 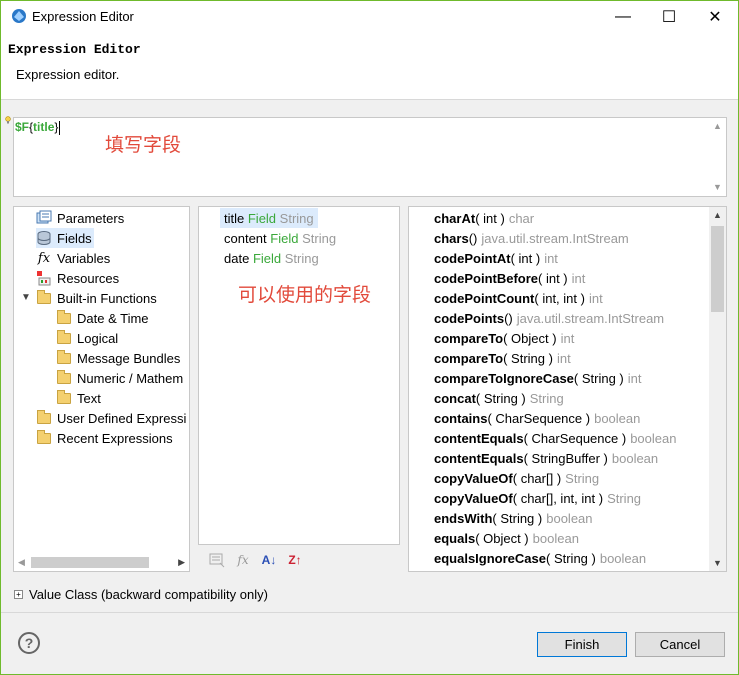 I want to click on method-item: compareToIgnoreCase( String ) int, so click(x=538, y=378).